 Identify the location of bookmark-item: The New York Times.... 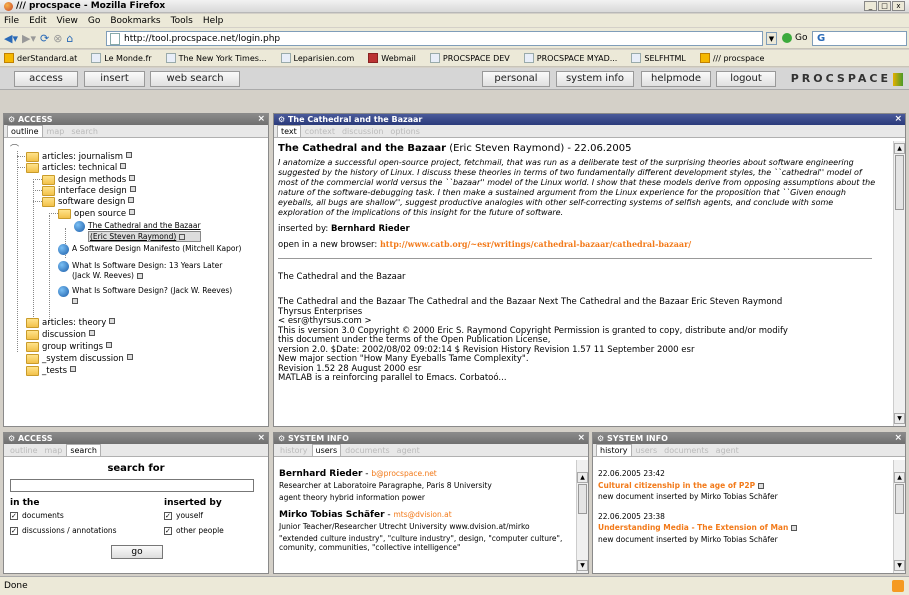
(214, 58).